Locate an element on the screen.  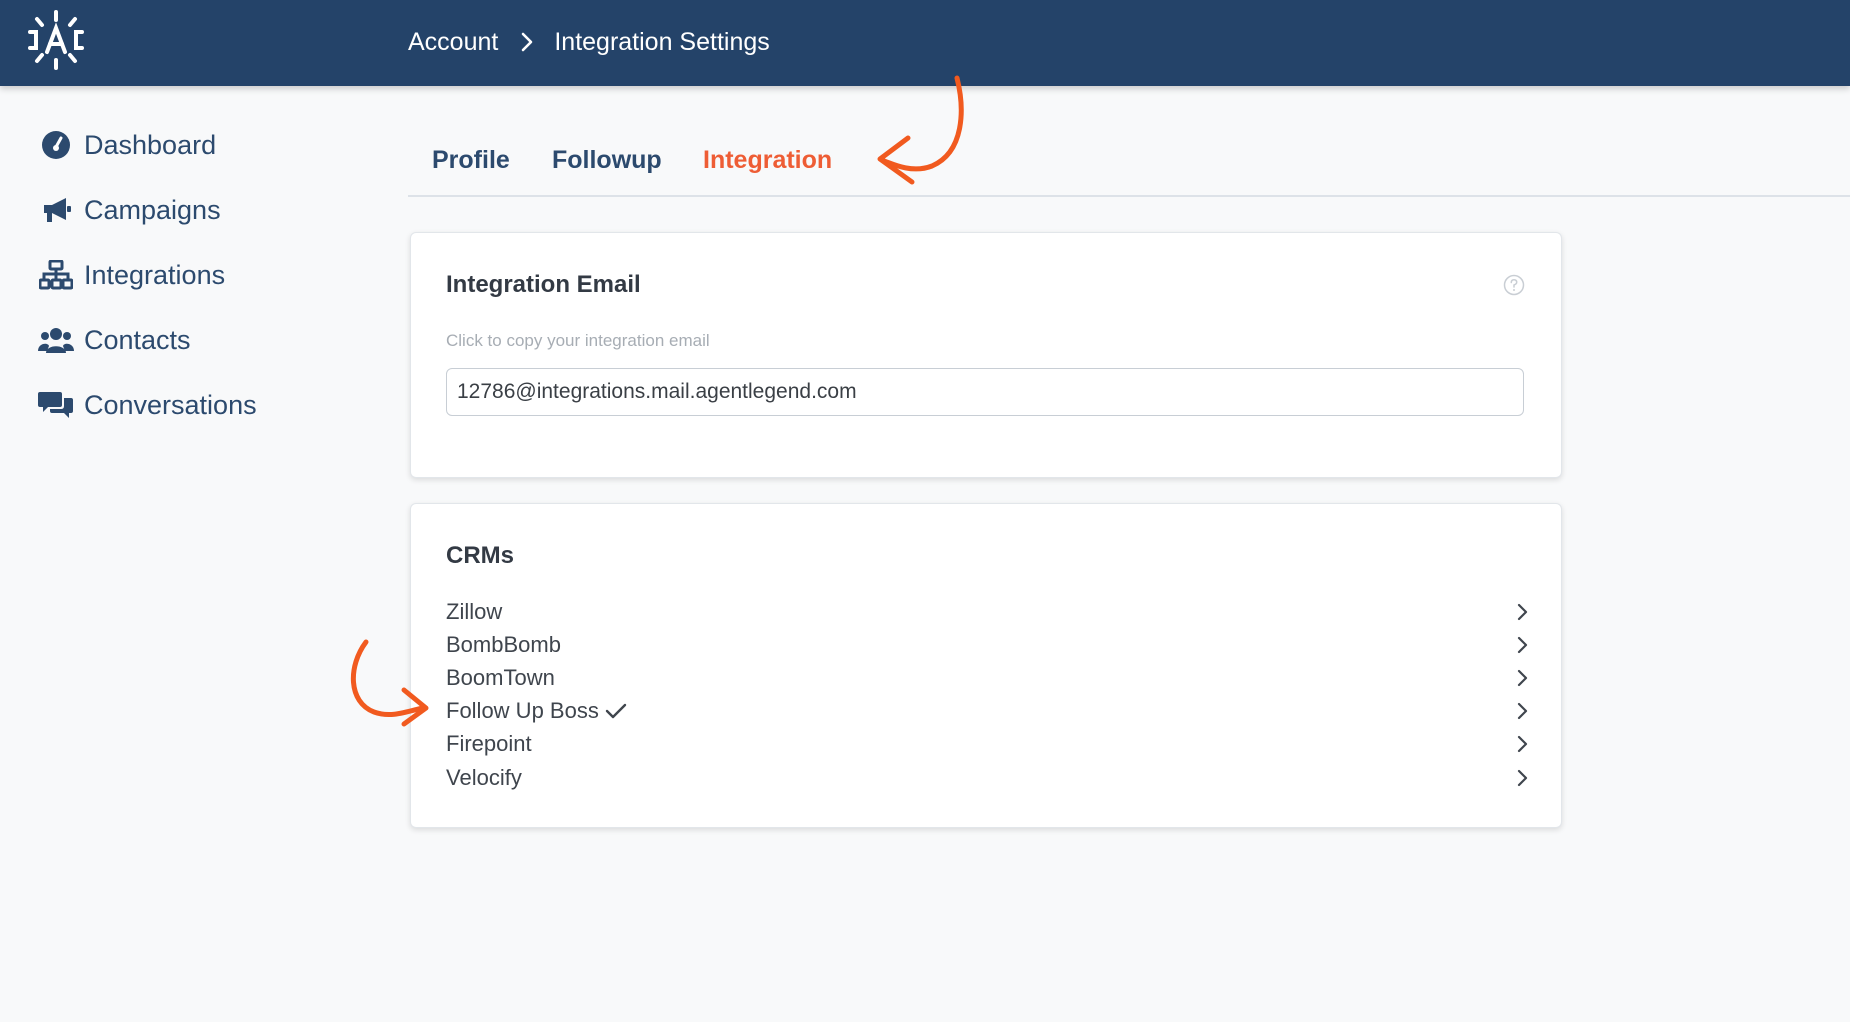
breadcrumb-account-link: Account is located at coordinates (453, 42).